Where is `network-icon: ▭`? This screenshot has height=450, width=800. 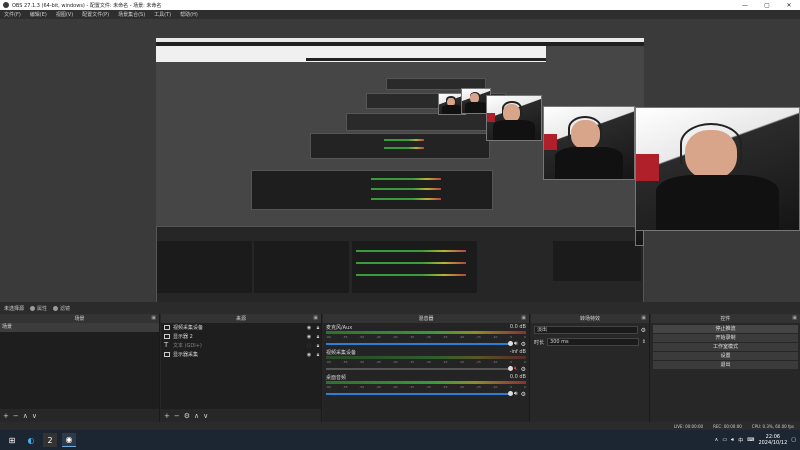
network-icon: ▭ is located at coordinates (724, 440).